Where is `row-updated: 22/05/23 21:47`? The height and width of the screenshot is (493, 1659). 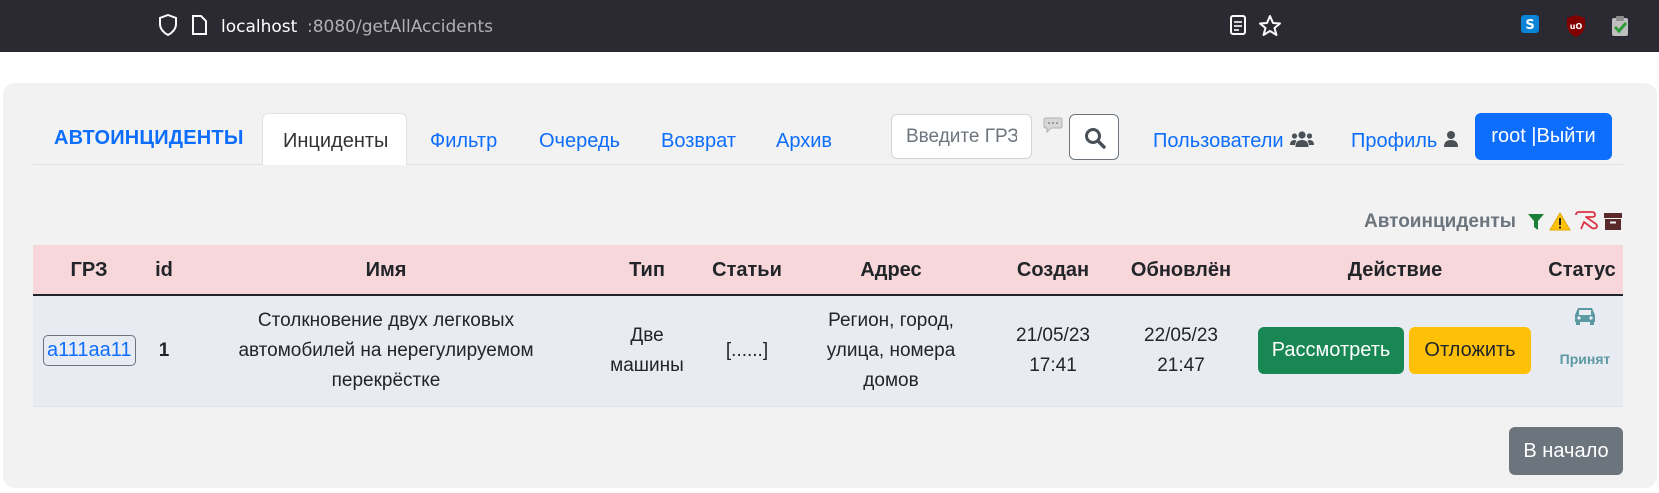 row-updated: 22/05/23 21:47 is located at coordinates (1181, 351).